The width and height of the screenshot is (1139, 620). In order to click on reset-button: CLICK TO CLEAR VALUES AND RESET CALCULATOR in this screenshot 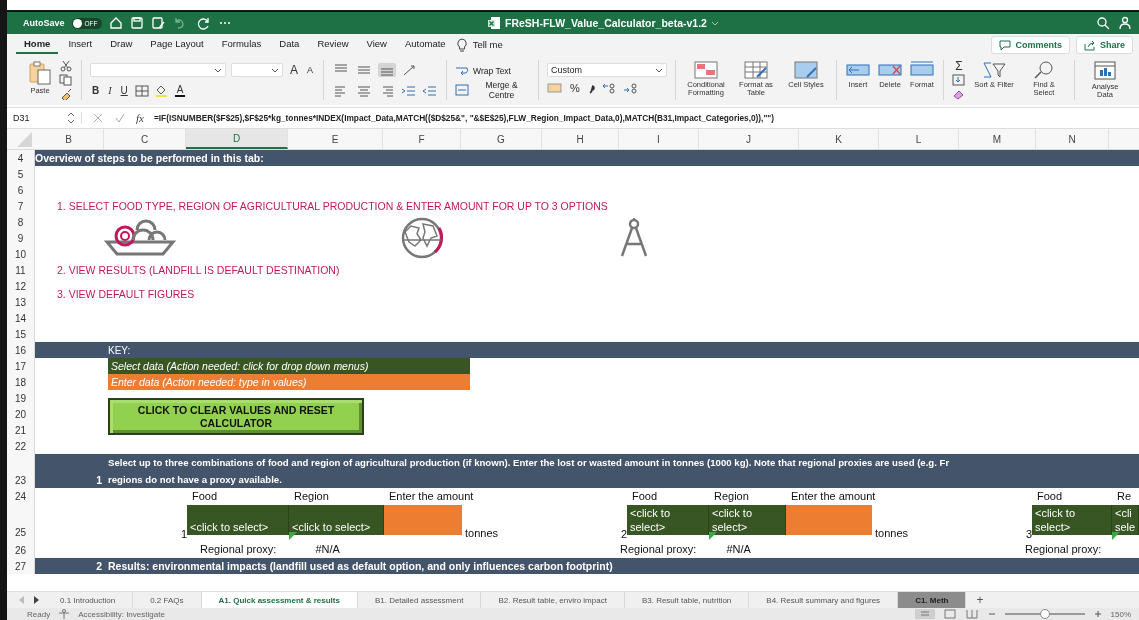, I will do `click(236, 416)`.